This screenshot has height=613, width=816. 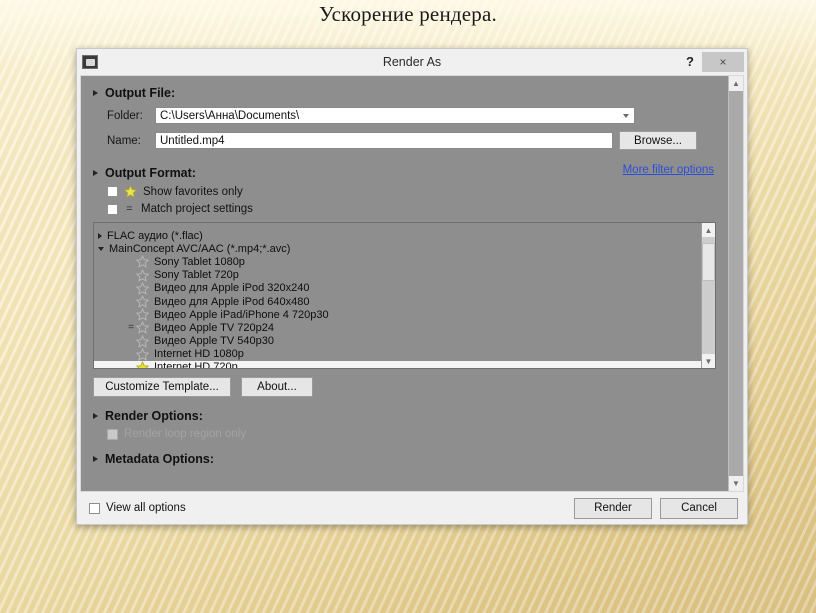 I want to click on format-list-scrollbar: ▲ ▼, so click(x=708, y=295).